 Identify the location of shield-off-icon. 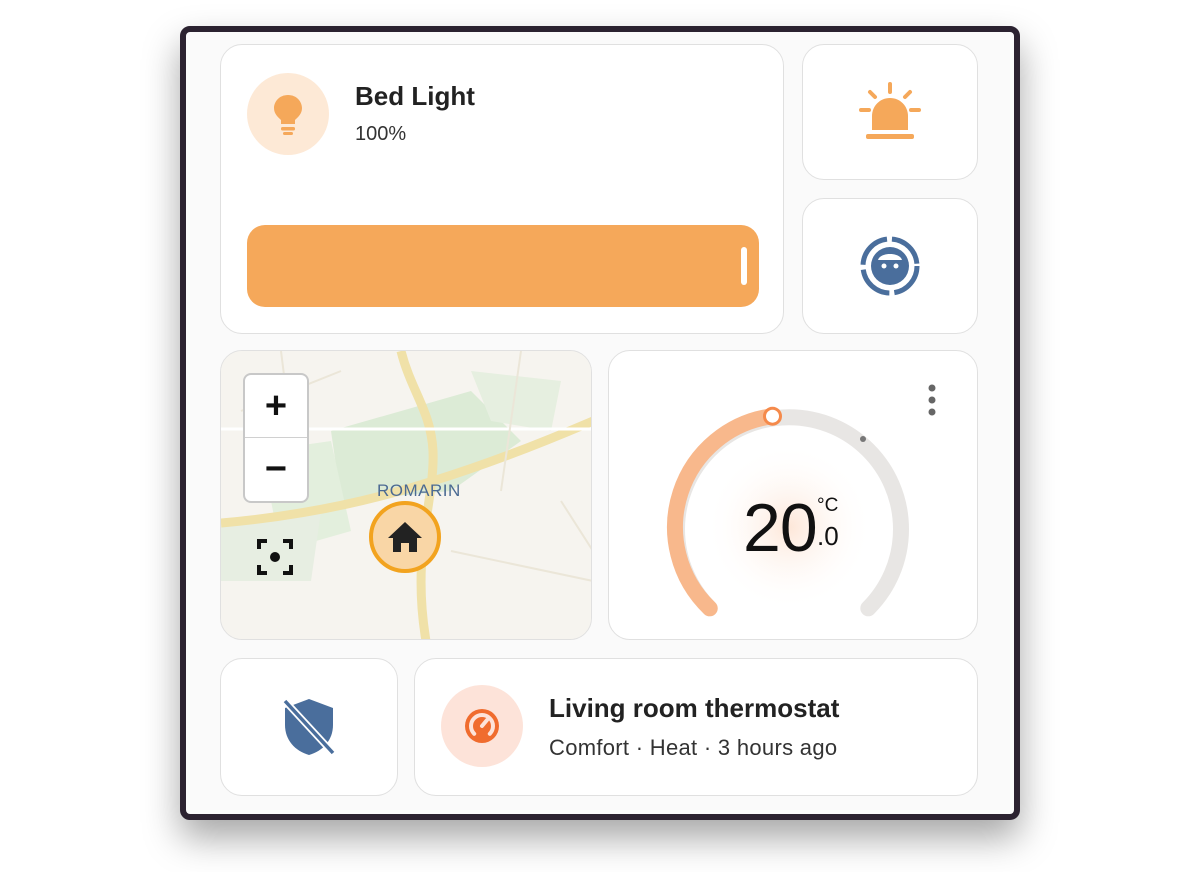
(309, 727).